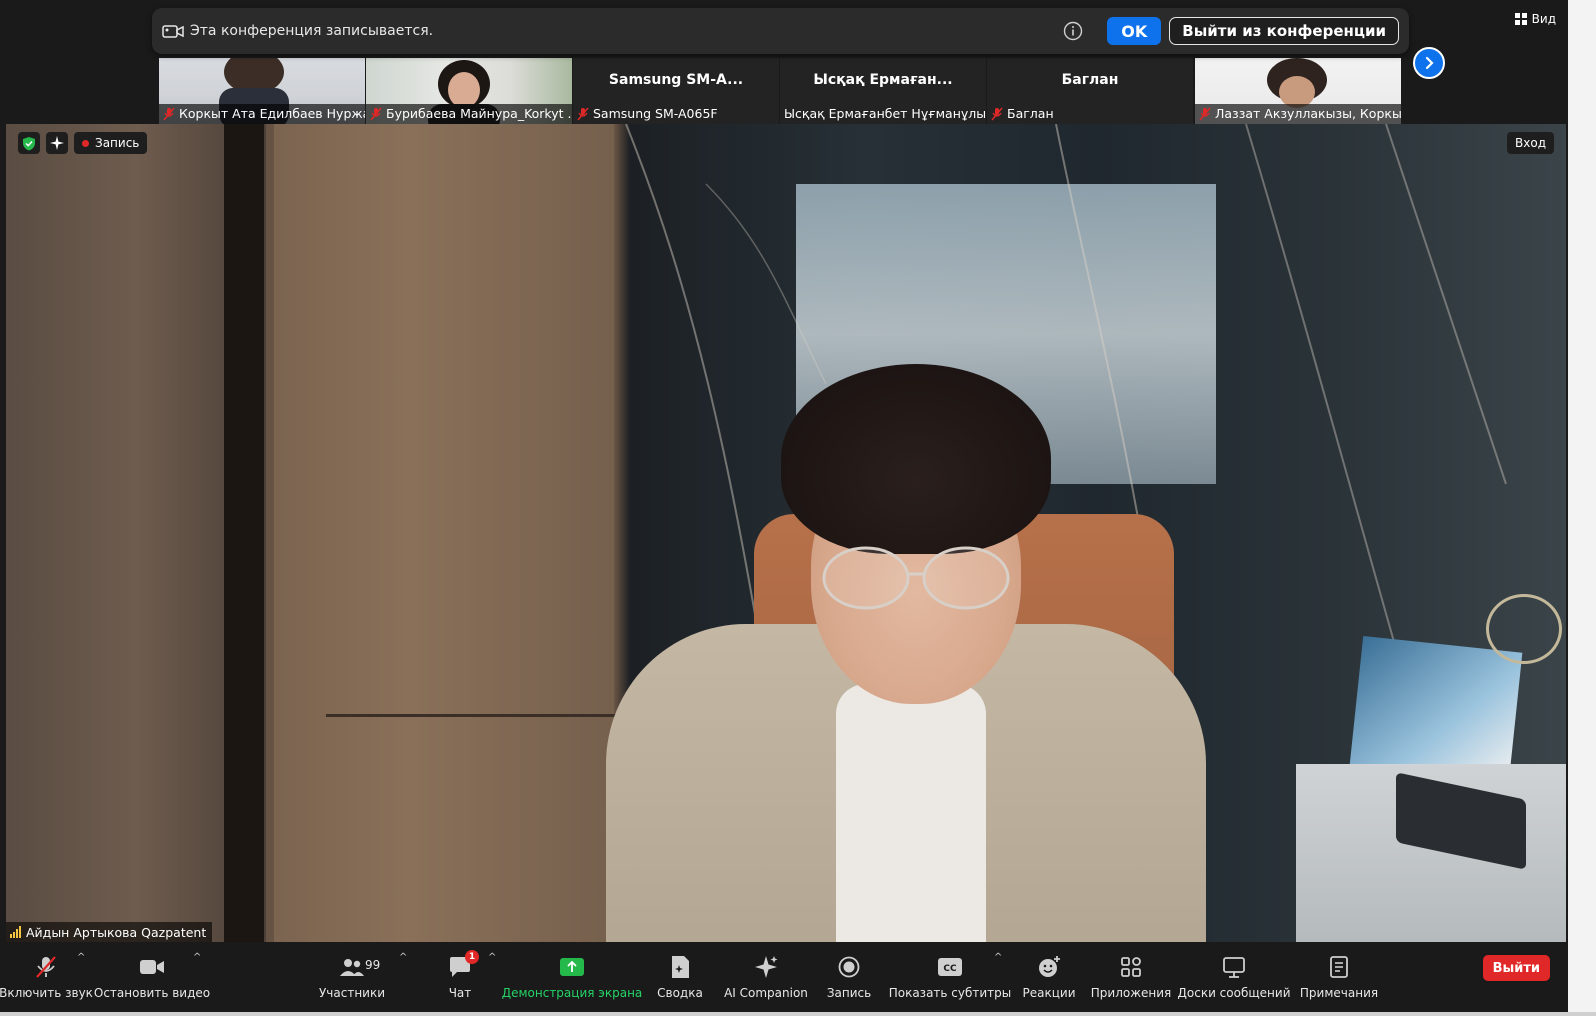 Image resolution: width=1596 pixels, height=1016 pixels. Describe the element at coordinates (197, 957) in the screenshot. I see `video-options-caret: ^` at that location.